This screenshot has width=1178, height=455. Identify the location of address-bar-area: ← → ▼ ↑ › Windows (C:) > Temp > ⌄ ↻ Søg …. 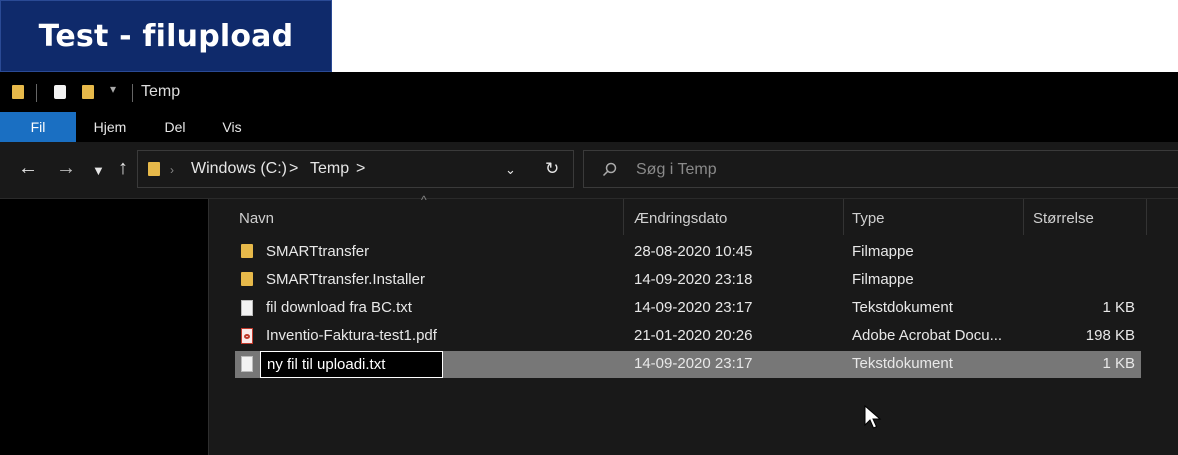
(589, 170).